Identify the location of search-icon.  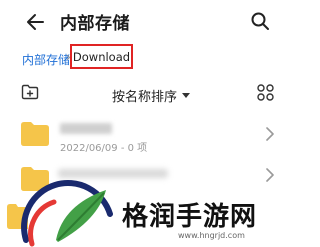
(260, 21).